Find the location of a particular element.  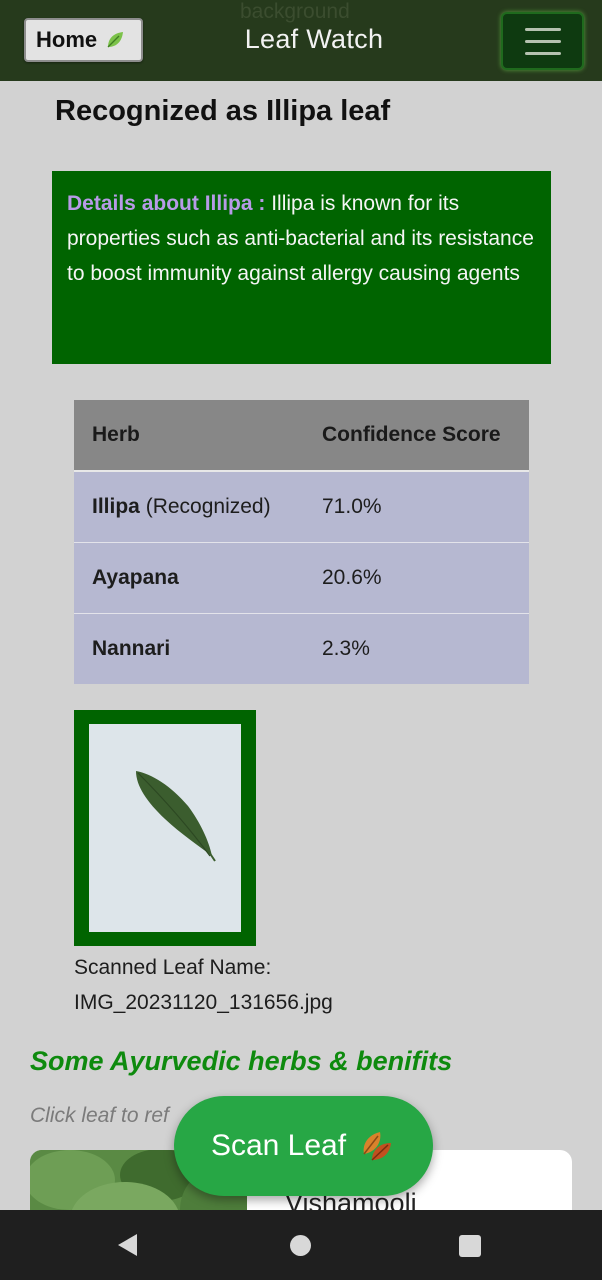

click-hint: Click leaf to ref is located at coordinates (99, 1115).